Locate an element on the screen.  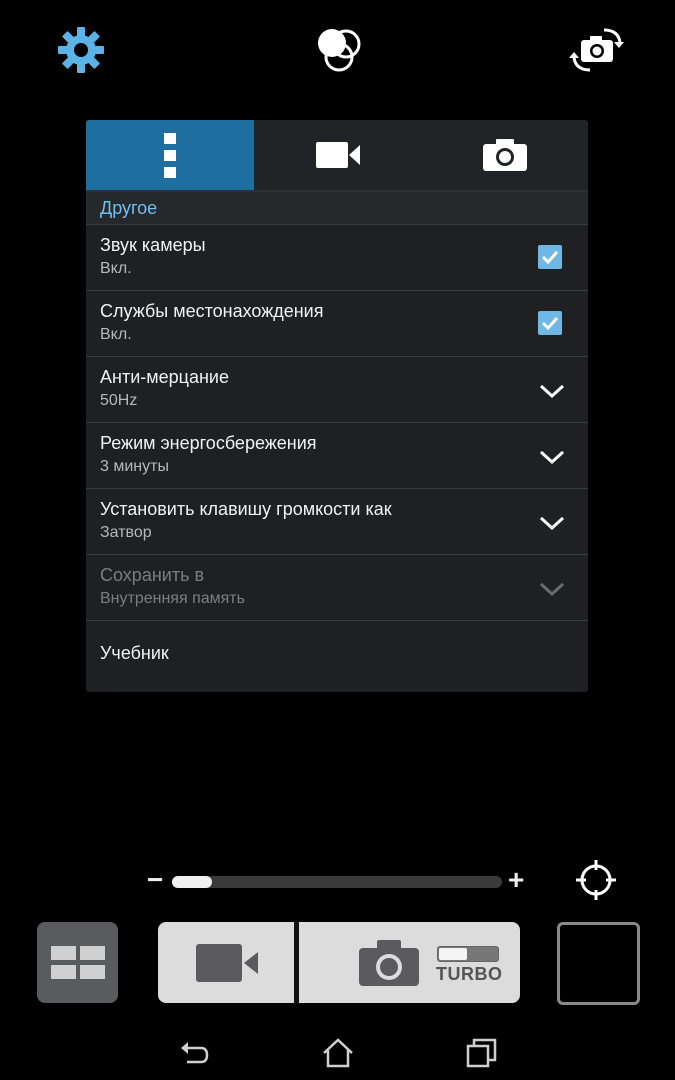
record-video-button is located at coordinates (226, 962).